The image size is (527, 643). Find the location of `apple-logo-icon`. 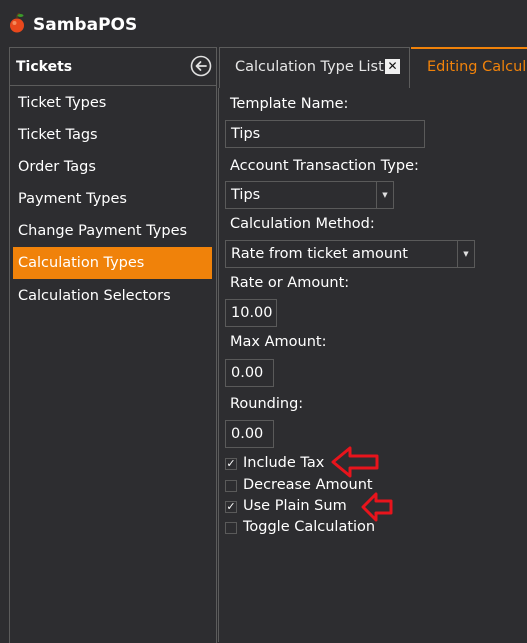

apple-logo-icon is located at coordinates (17, 23).